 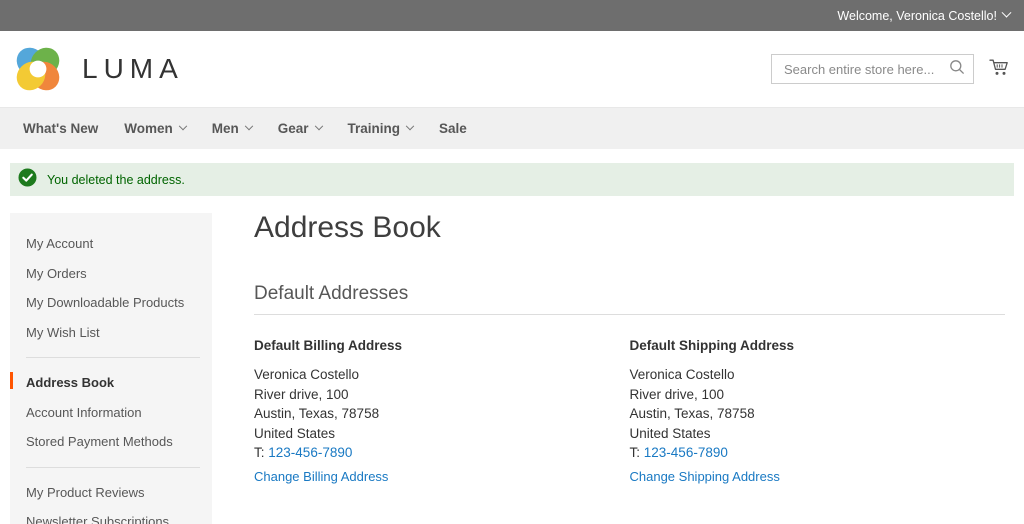 What do you see at coordinates (957, 69) in the screenshot?
I see `search-icon` at bounding box center [957, 69].